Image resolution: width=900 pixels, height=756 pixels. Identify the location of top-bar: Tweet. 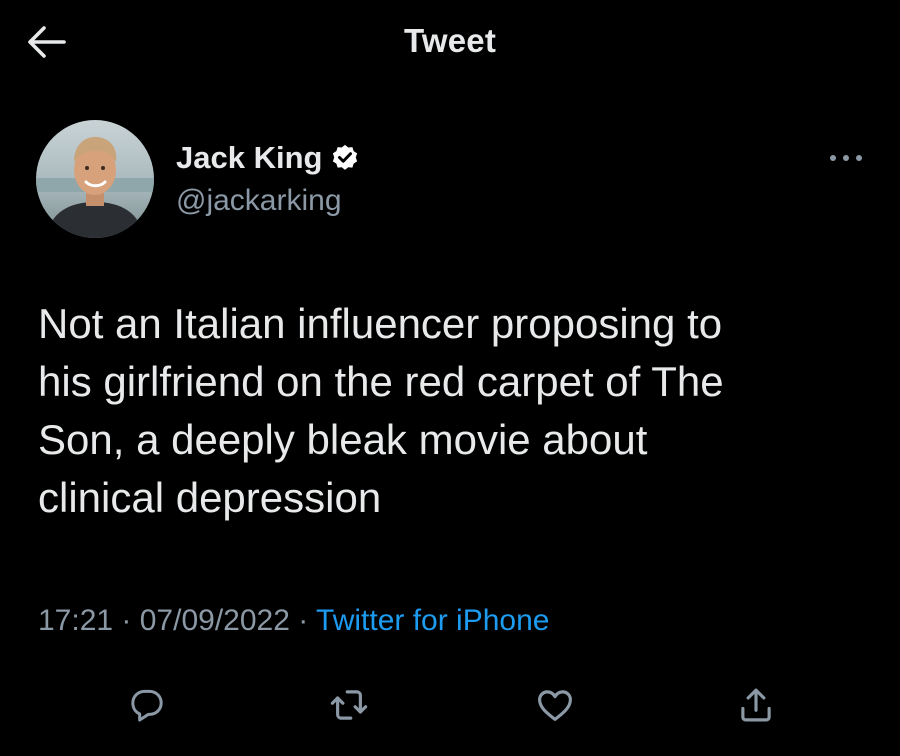
(450, 42).